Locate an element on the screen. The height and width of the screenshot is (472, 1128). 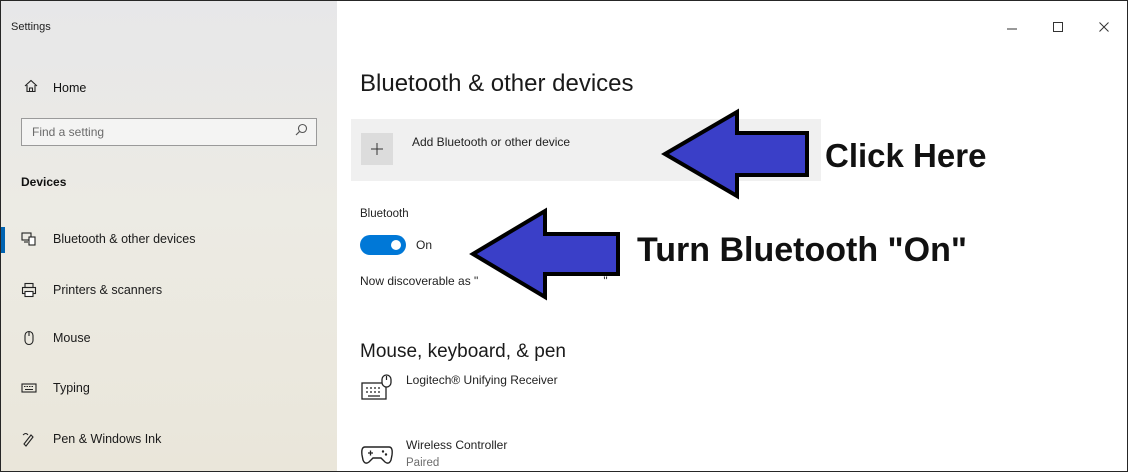
mouse-icon is located at coordinates (29, 338).